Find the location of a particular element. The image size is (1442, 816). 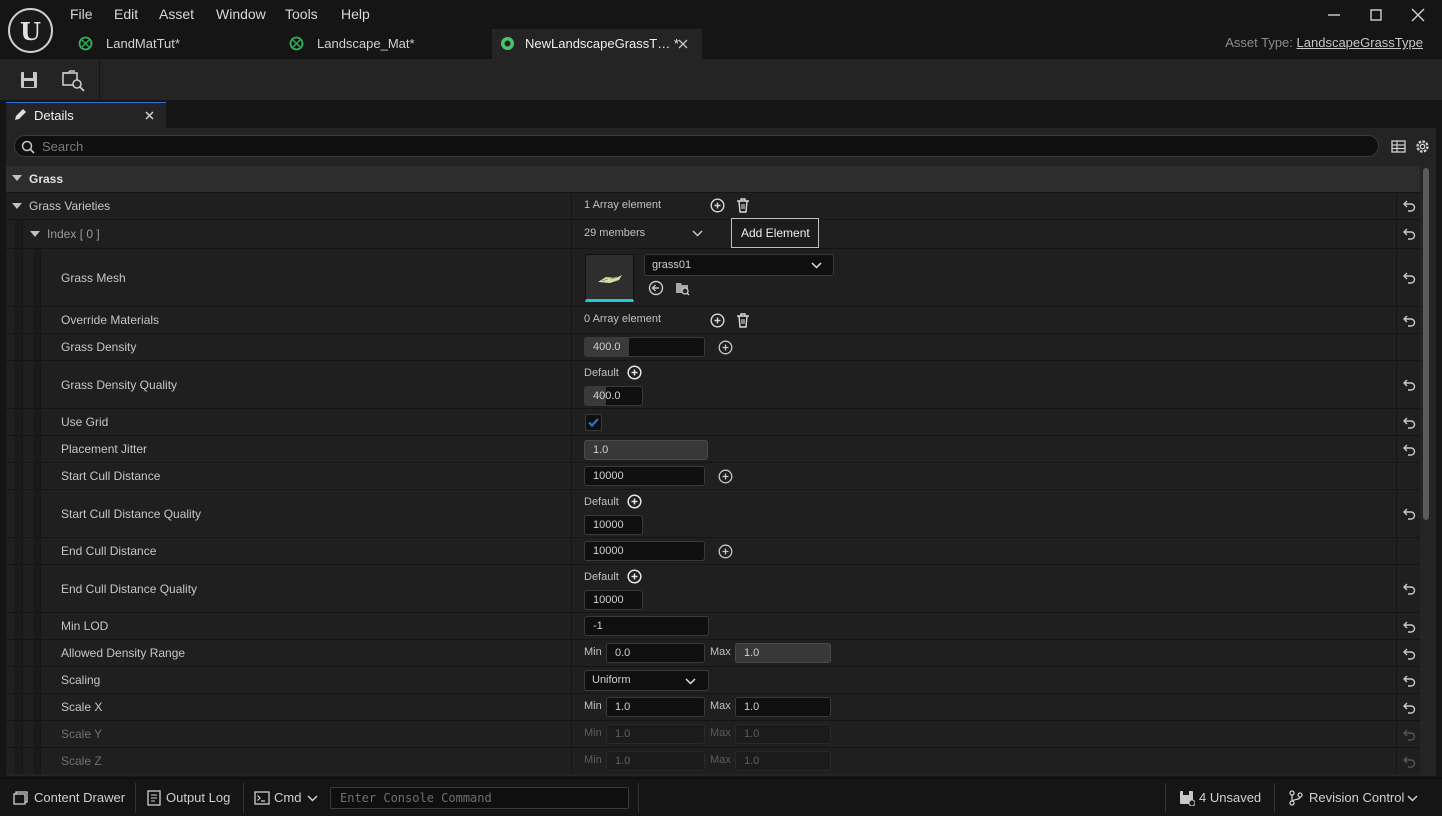

density-min-input: 0.0 is located at coordinates (655, 653).